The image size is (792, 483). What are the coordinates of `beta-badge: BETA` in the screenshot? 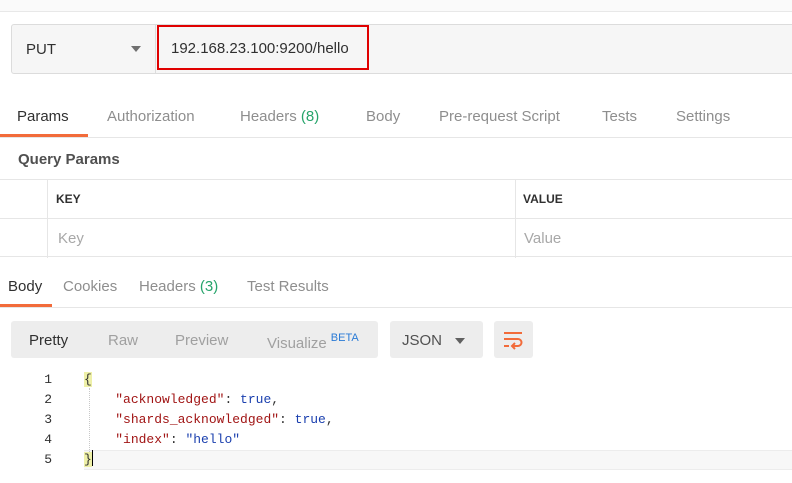 It's located at (344, 338).